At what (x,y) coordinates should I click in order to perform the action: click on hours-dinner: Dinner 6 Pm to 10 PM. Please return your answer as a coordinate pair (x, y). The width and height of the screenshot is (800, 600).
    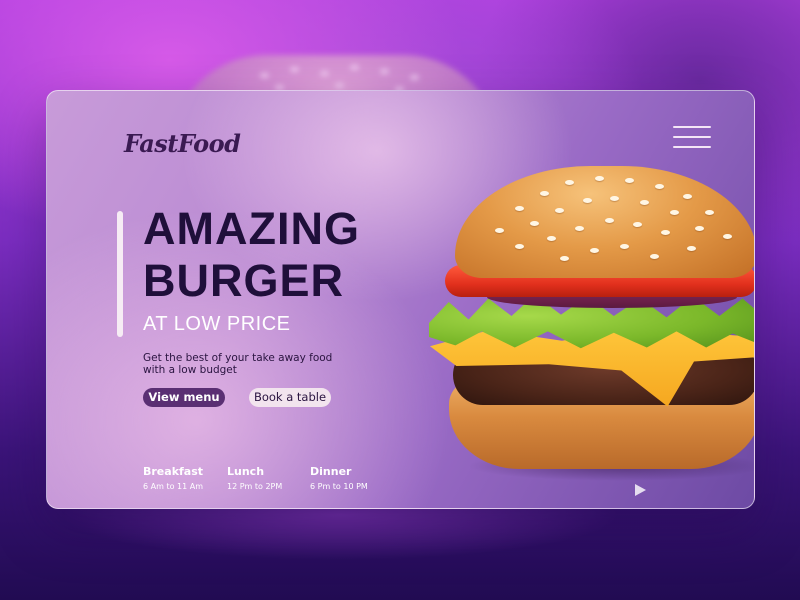
    Looking at the image, I should click on (339, 478).